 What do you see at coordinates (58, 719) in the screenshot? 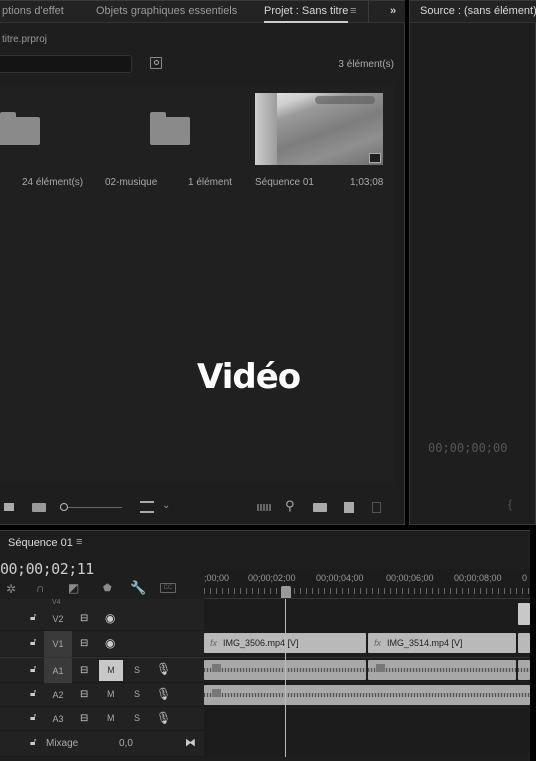
I see `track-target-a3: A3` at bounding box center [58, 719].